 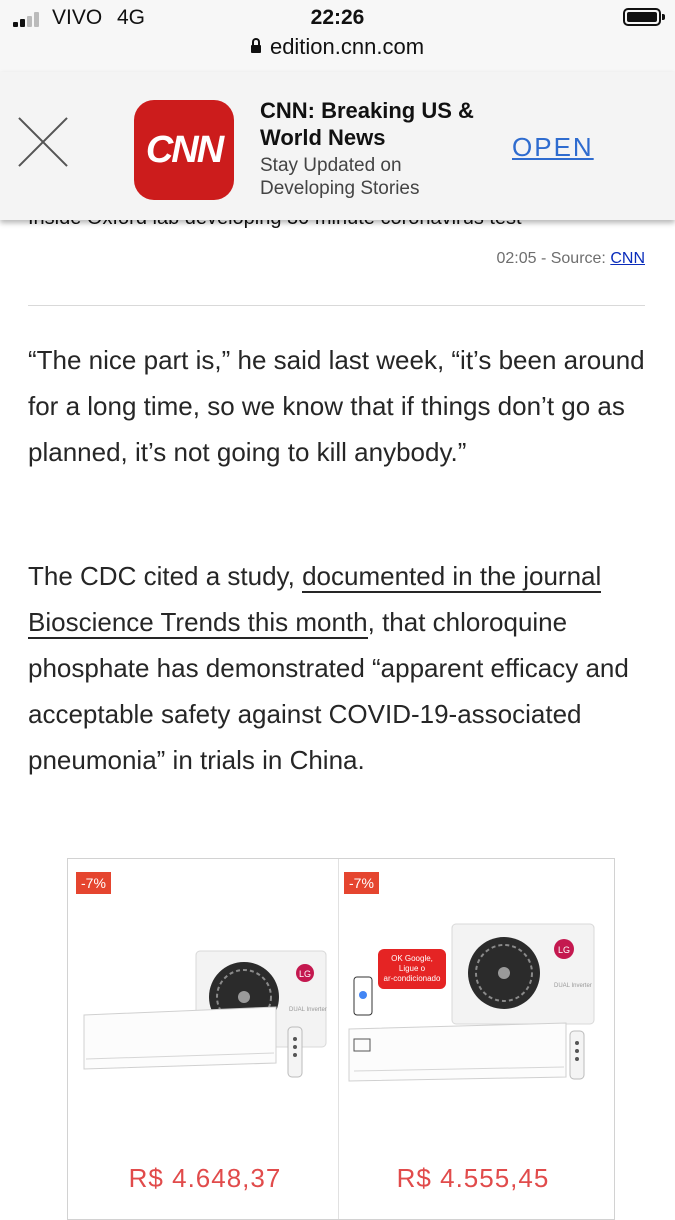 I want to click on paragraph-text: The CDC cited a study,, so click(x=165, y=576).